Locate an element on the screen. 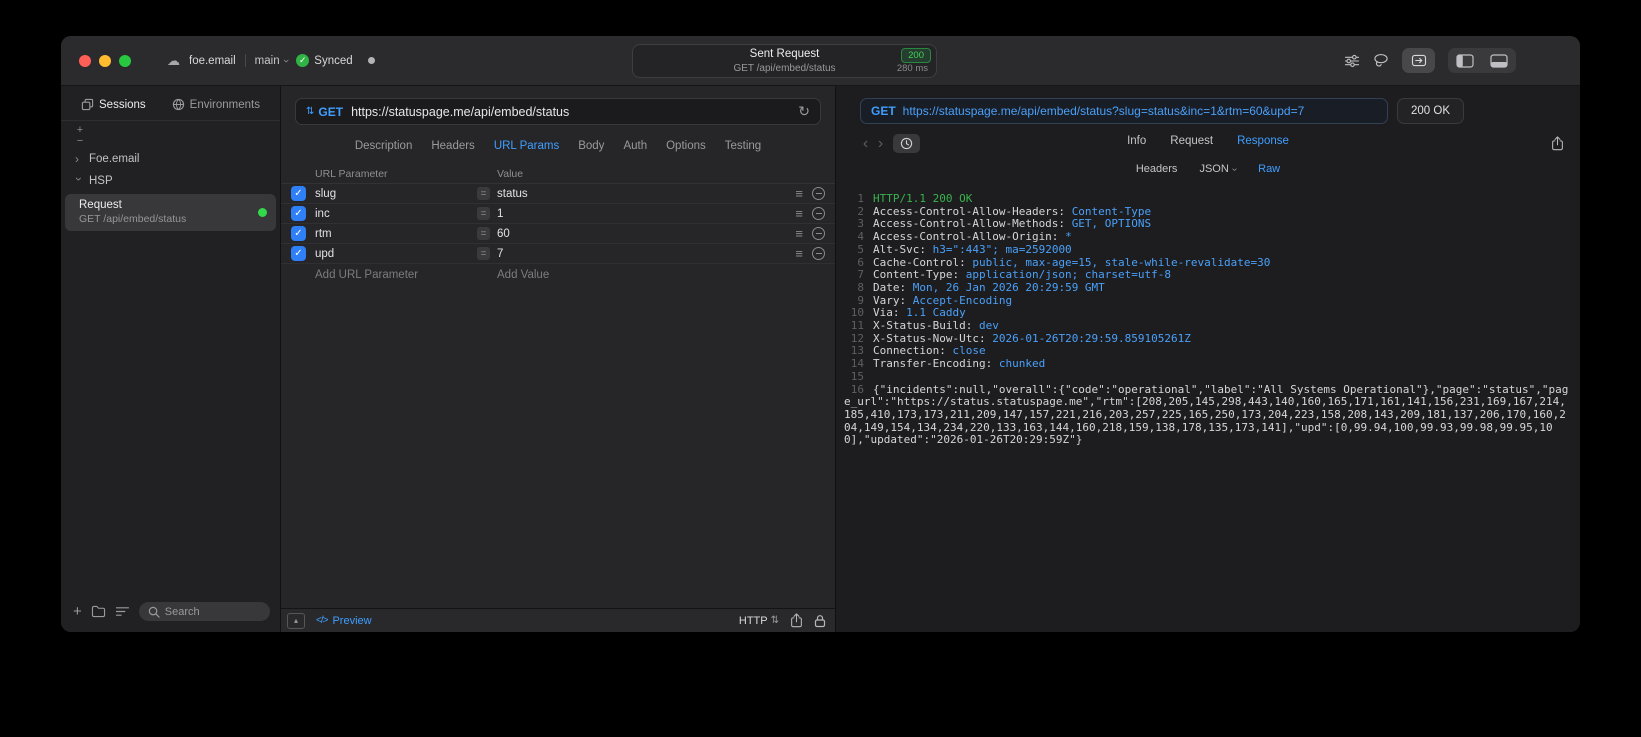 This screenshot has height=737, width=1641. import-export-icon is located at coordinates (1418, 60).